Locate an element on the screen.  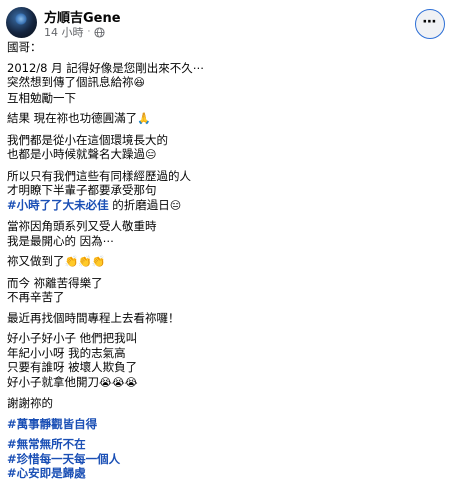
hashtag-link: #萬事靜觀皆自得 is located at coordinates (52, 424).